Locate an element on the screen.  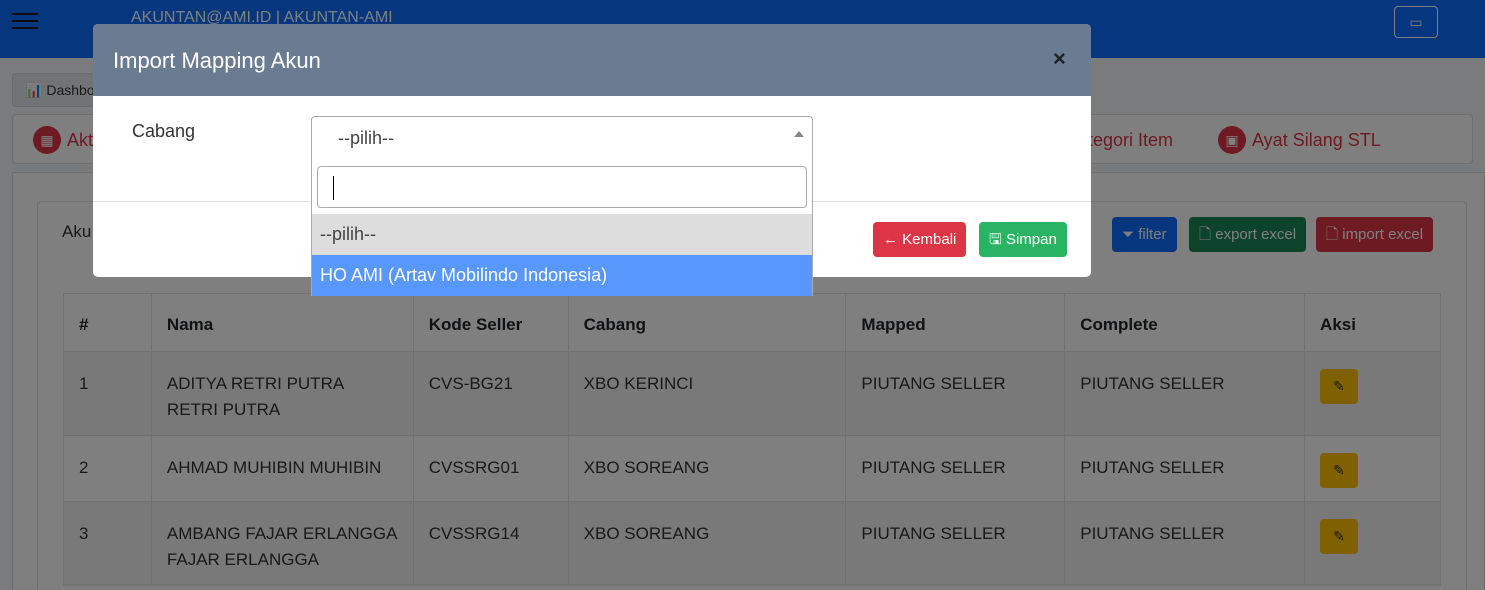
dropdown-option: --pilih-- is located at coordinates (562, 234).